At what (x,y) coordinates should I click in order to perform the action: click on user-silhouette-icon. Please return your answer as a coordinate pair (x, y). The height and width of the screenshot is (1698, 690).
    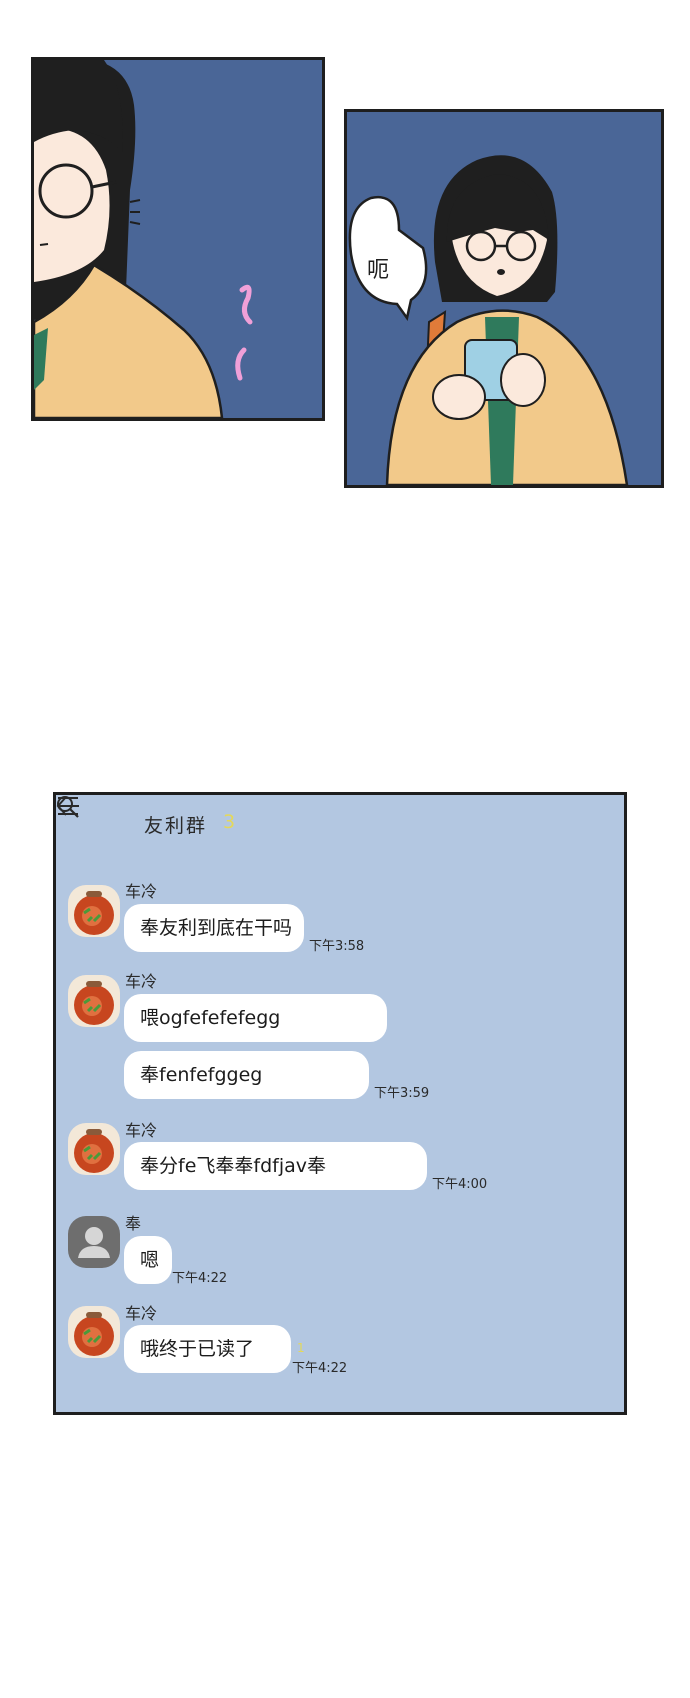
    Looking at the image, I should click on (94, 1242).